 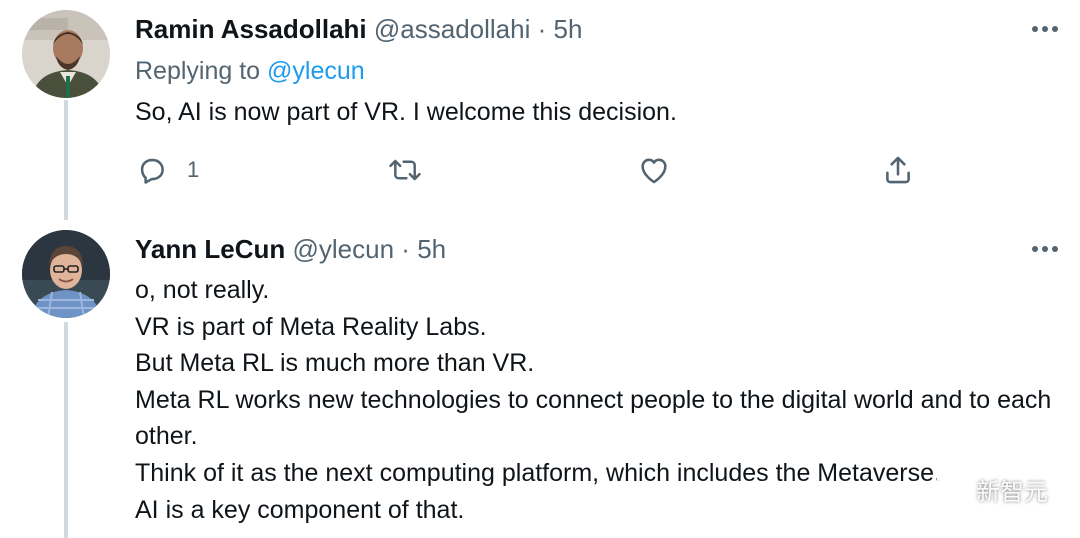 What do you see at coordinates (343, 249) in the screenshot?
I see `author-handle: @ylecun` at bounding box center [343, 249].